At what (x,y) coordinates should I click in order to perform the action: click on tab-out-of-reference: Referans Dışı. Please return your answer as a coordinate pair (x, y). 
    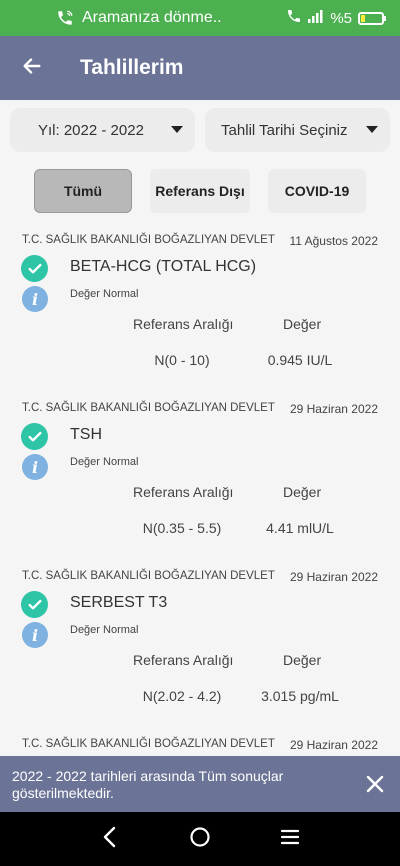
    Looking at the image, I should click on (200, 191).